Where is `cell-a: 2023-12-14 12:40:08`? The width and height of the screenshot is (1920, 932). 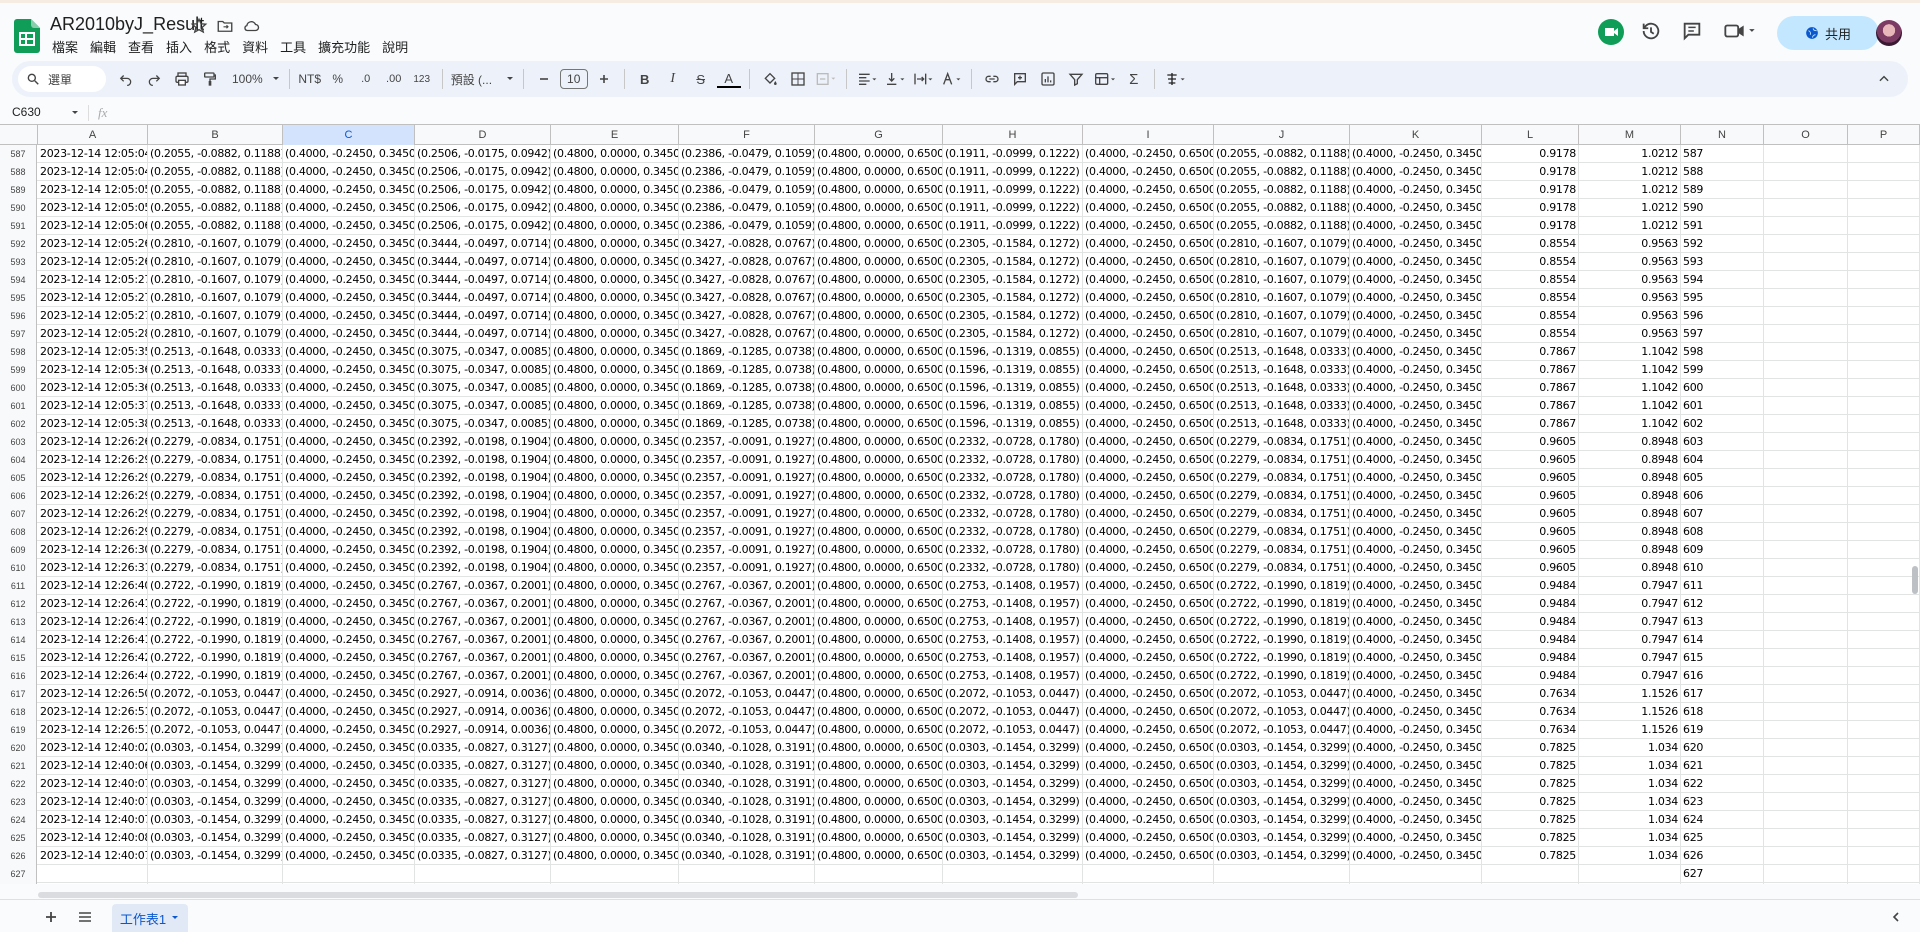 cell-a: 2023-12-14 12:40:08 is located at coordinates (93, 838).